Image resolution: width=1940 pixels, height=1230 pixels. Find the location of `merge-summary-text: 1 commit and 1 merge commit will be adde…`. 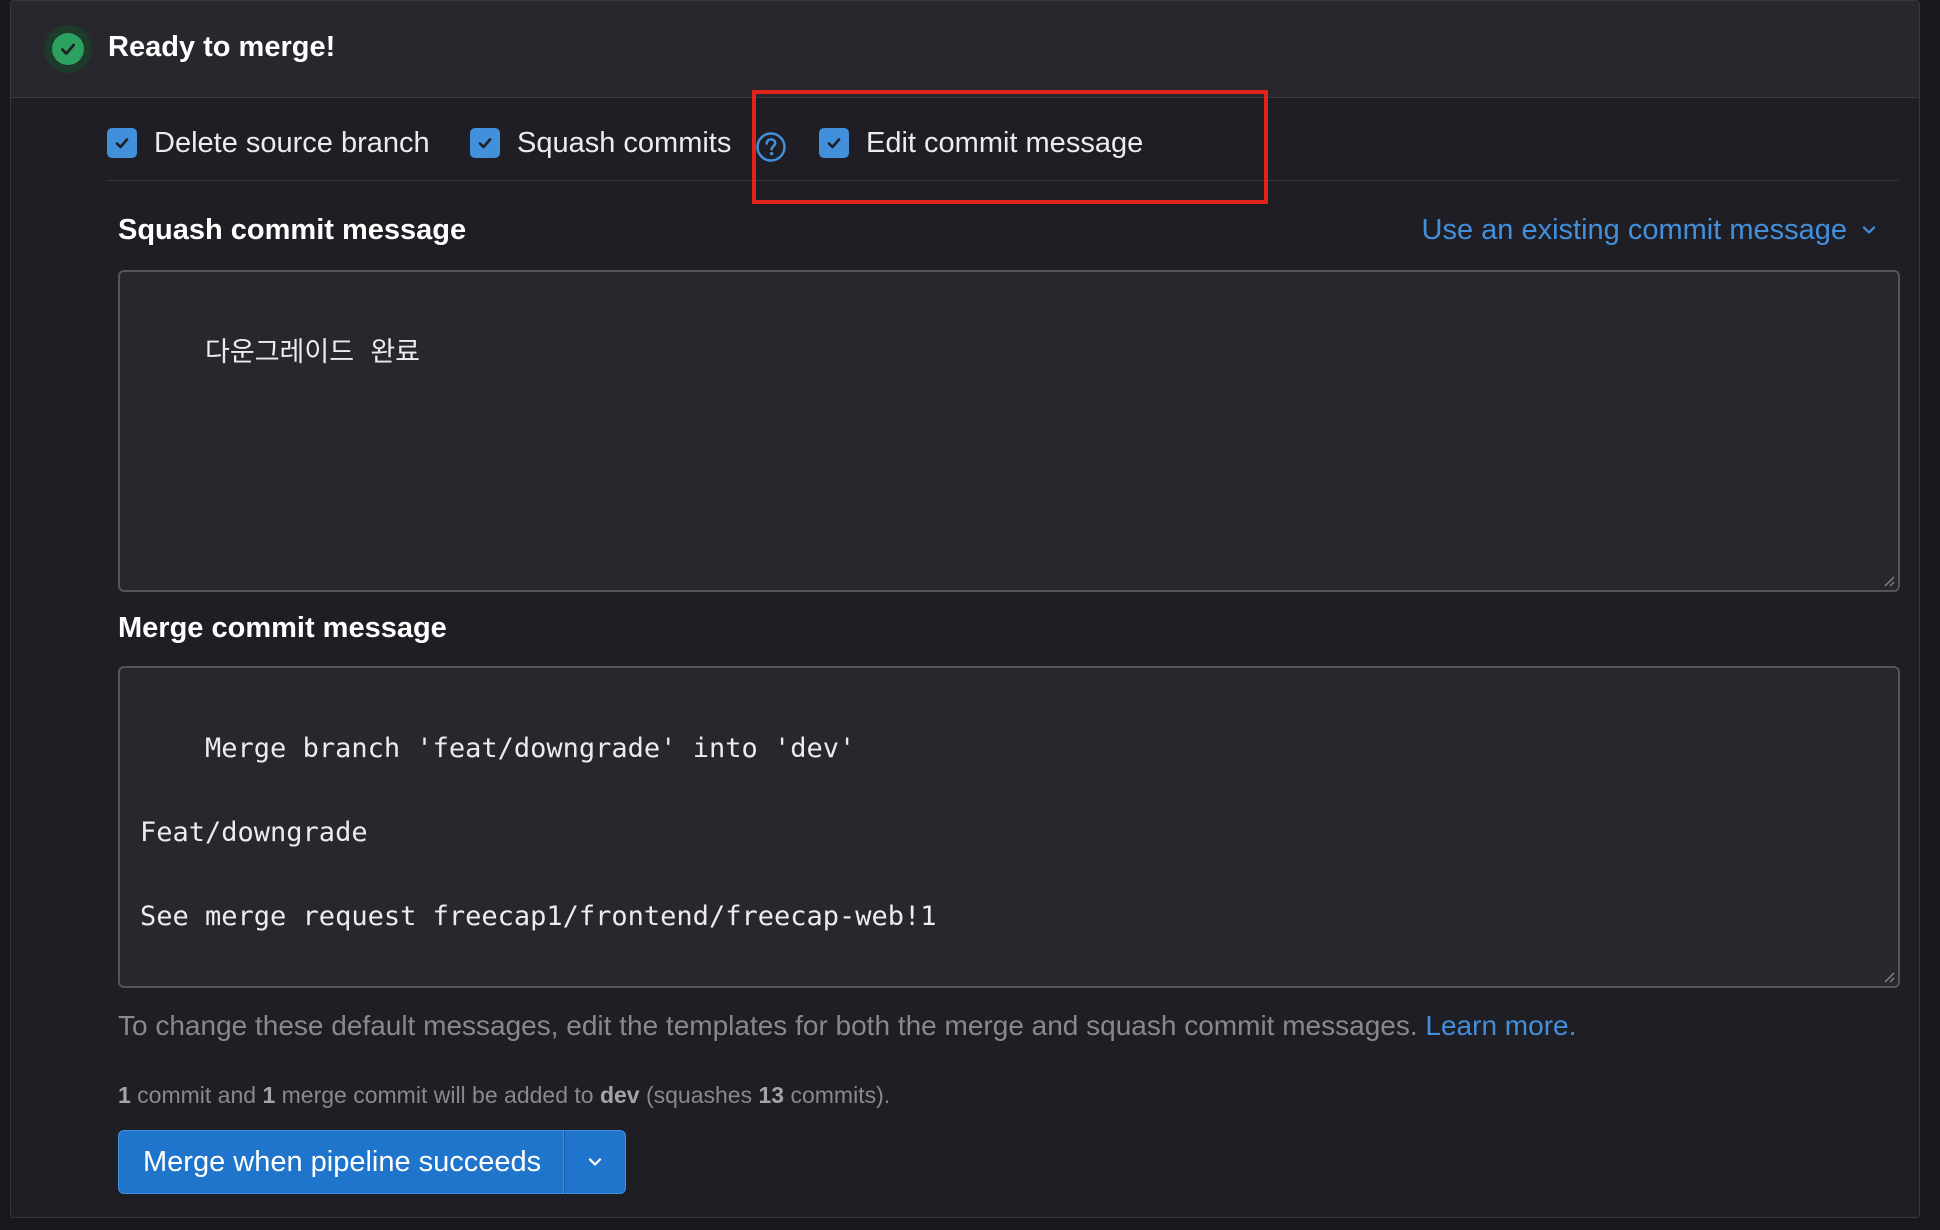

merge-summary-text: 1 commit and 1 merge commit will be adde… is located at coordinates (504, 1095).